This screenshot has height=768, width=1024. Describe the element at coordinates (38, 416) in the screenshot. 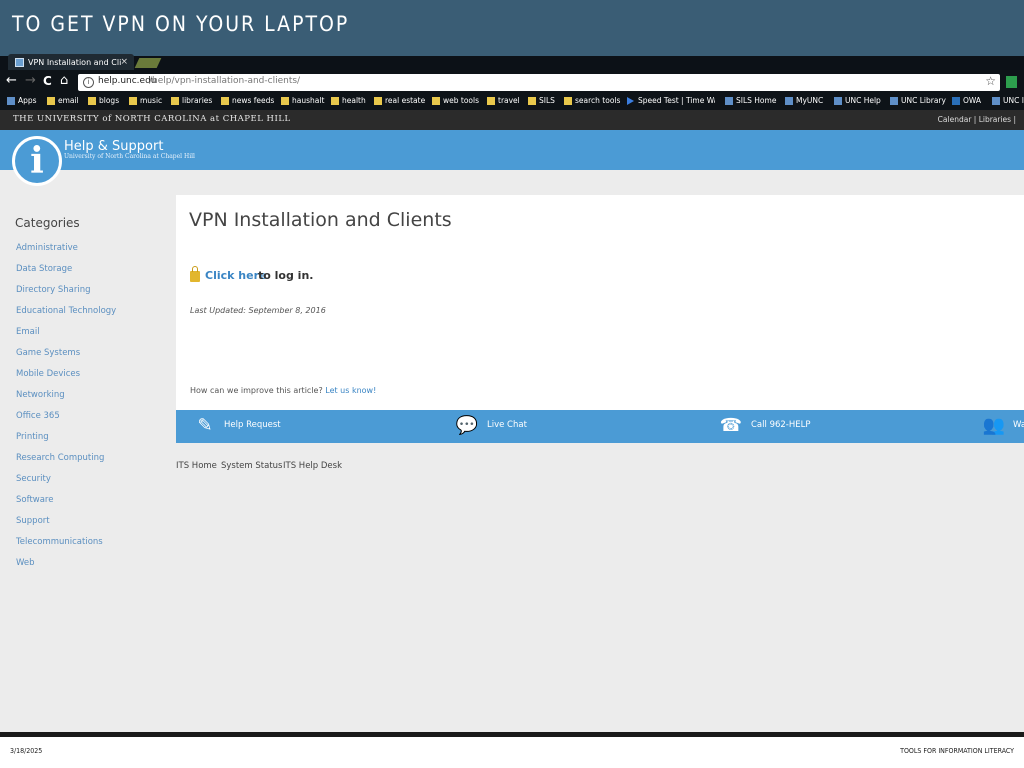

I see `category-link: Office 365` at that location.